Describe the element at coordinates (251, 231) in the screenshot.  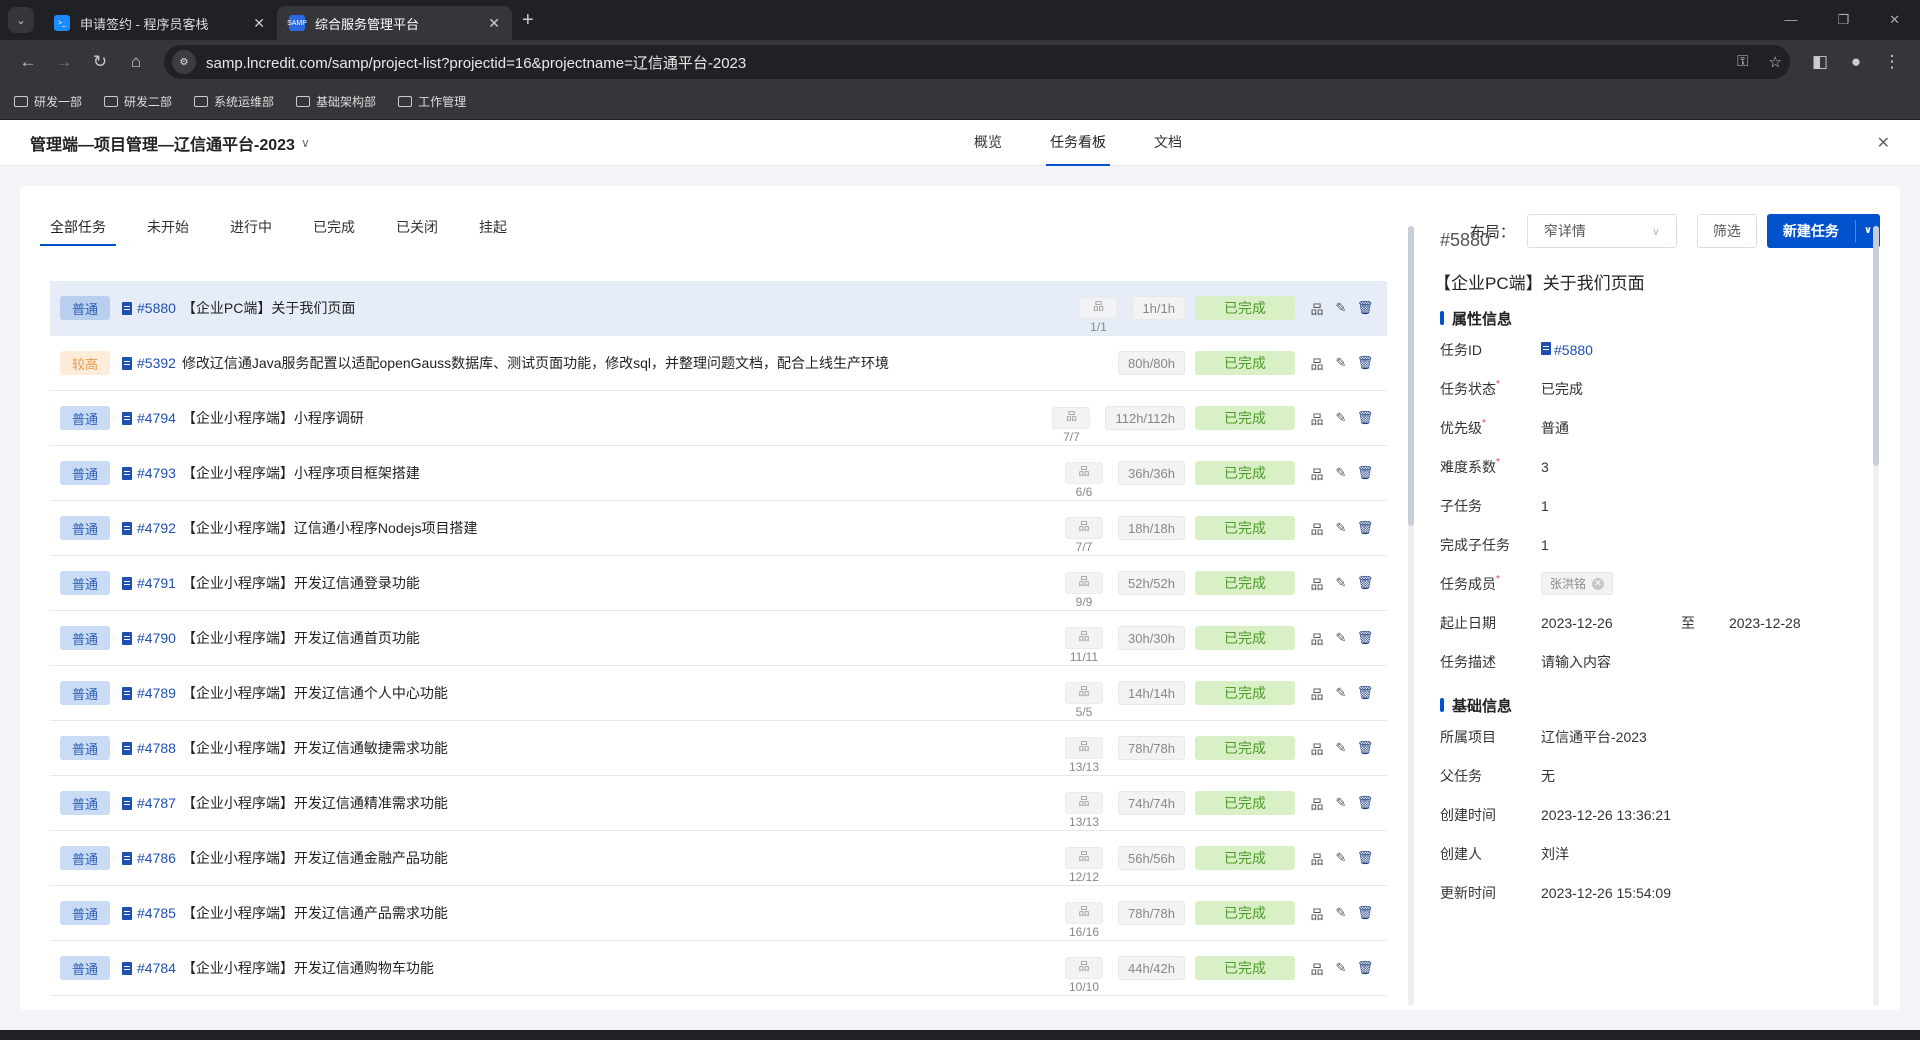
I see `filter-tab: 进行中` at that location.